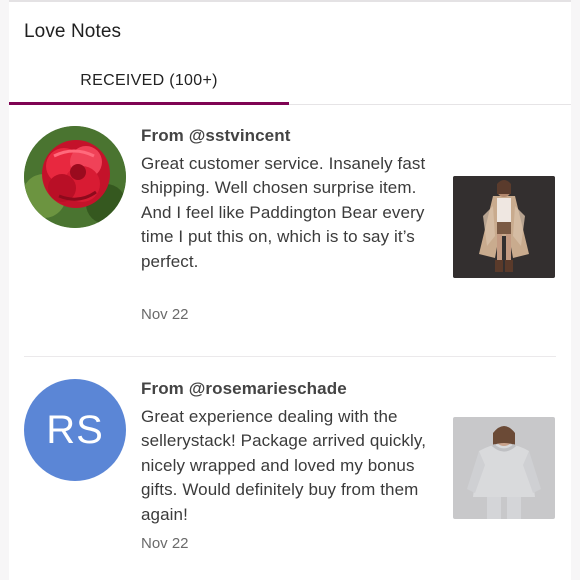 The image size is (580, 580). Describe the element at coordinates (290, 356) in the screenshot. I see `divider` at that location.